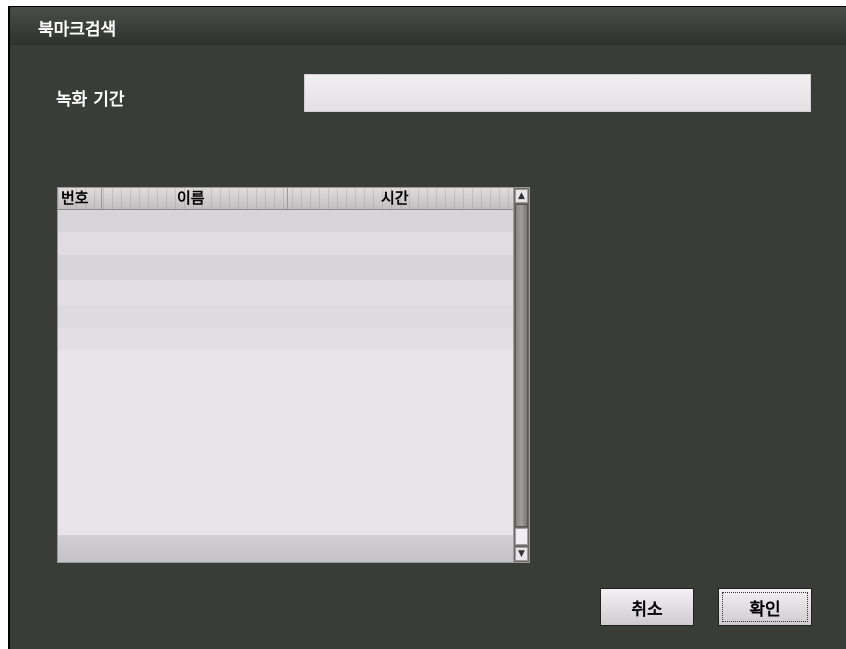  What do you see at coordinates (557, 93) in the screenshot?
I see `recording-period-field` at bounding box center [557, 93].